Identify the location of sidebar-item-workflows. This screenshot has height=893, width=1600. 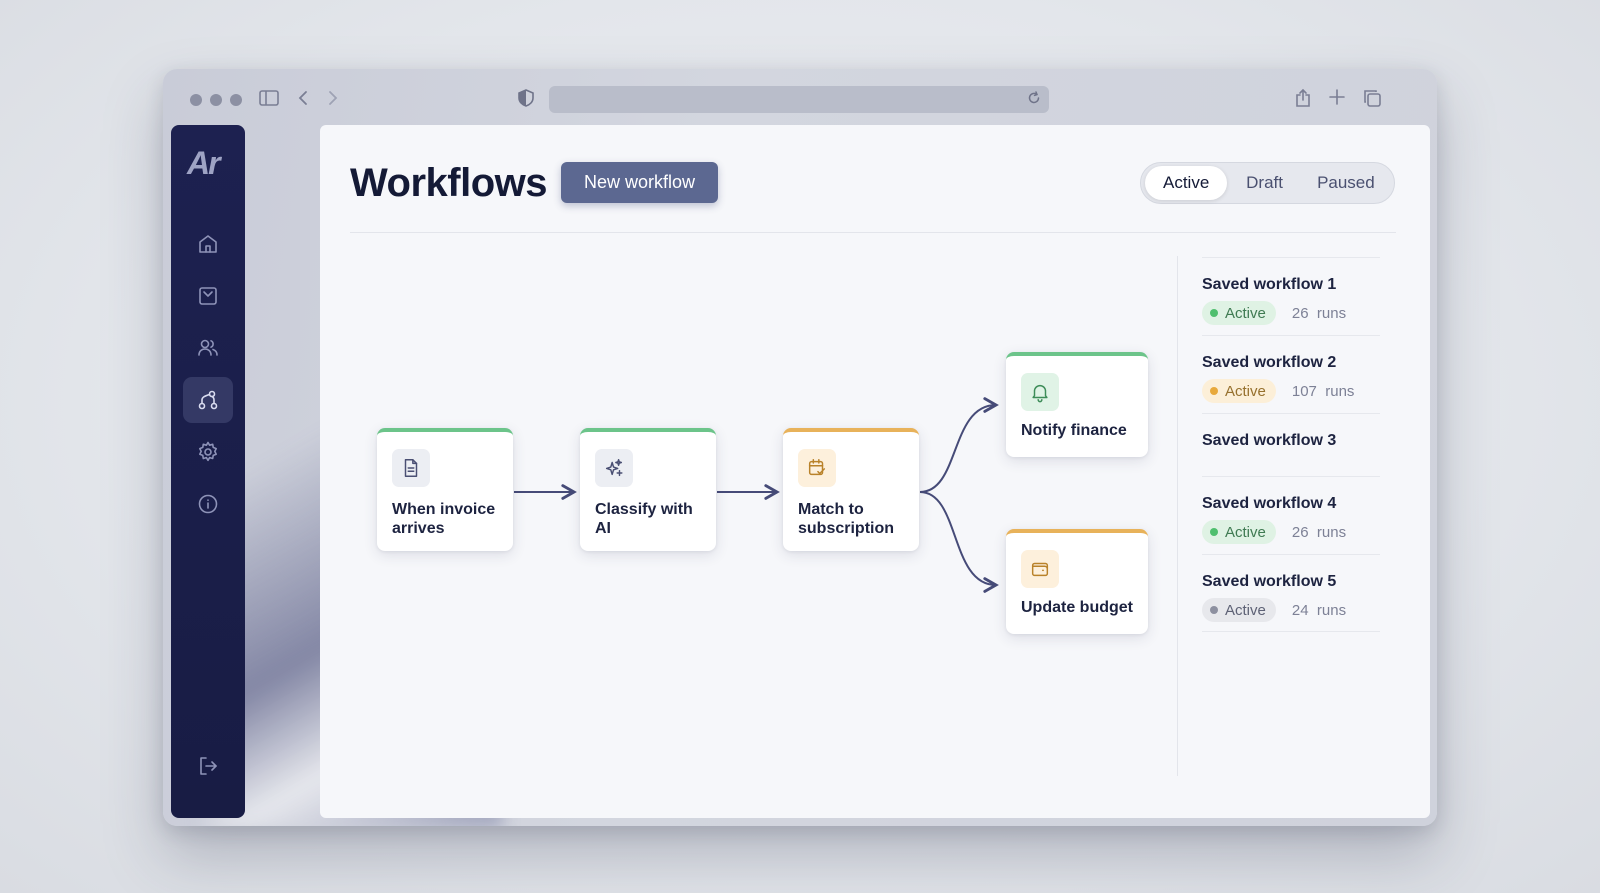
(208, 400).